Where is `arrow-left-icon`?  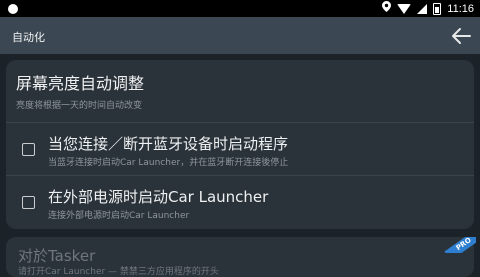 arrow-left-icon is located at coordinates (461, 36).